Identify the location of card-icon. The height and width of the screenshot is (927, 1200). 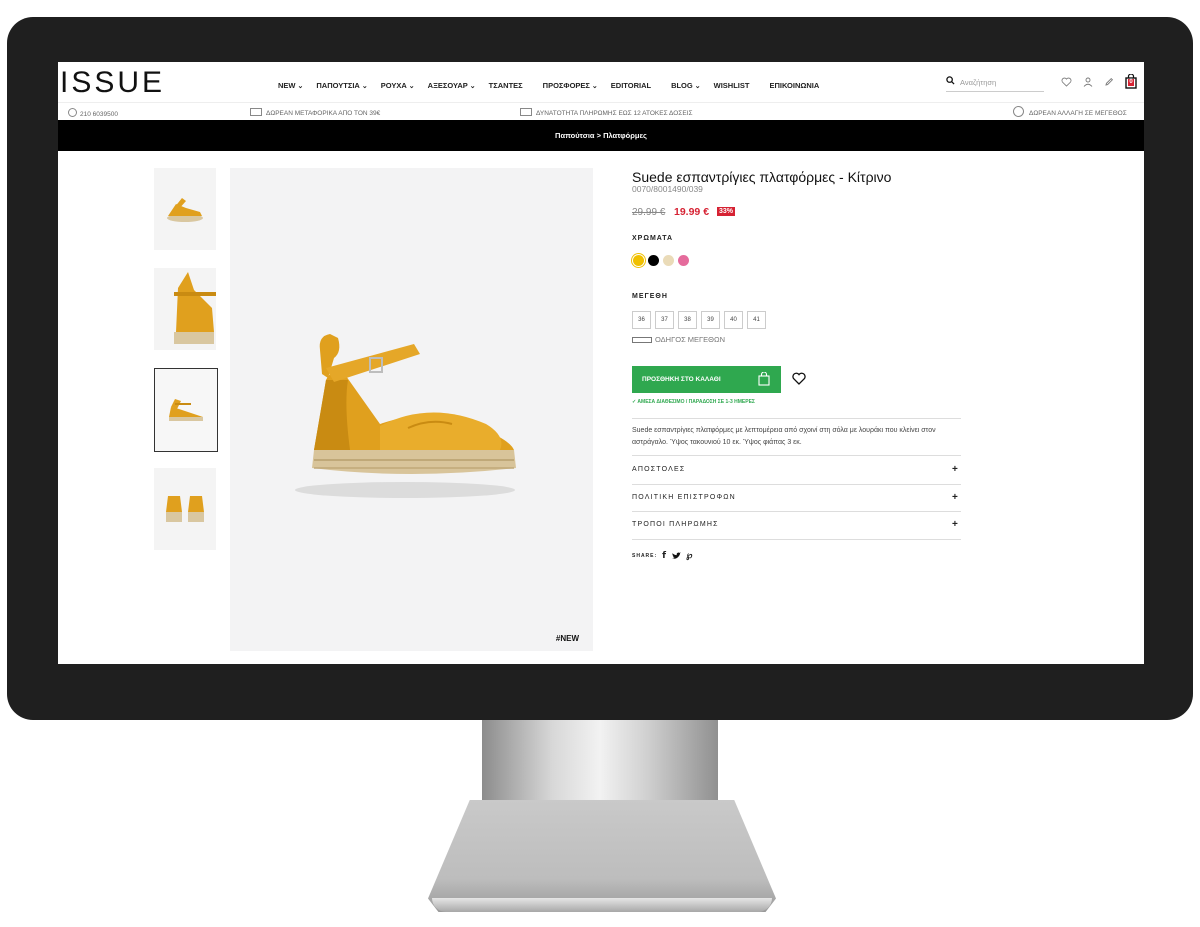
(526, 112).